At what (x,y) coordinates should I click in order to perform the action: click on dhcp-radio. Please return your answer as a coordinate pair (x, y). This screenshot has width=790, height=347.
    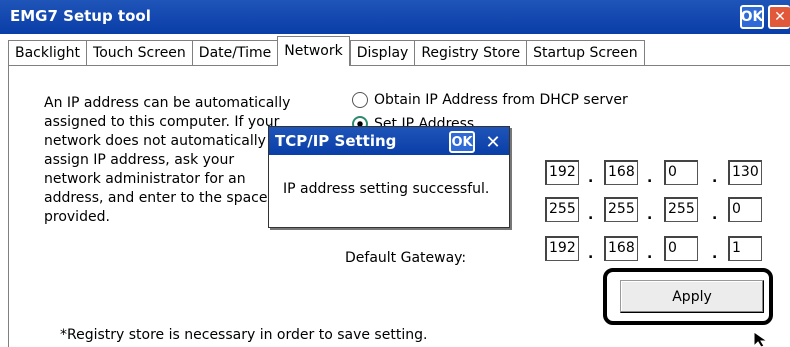
    Looking at the image, I should click on (360, 100).